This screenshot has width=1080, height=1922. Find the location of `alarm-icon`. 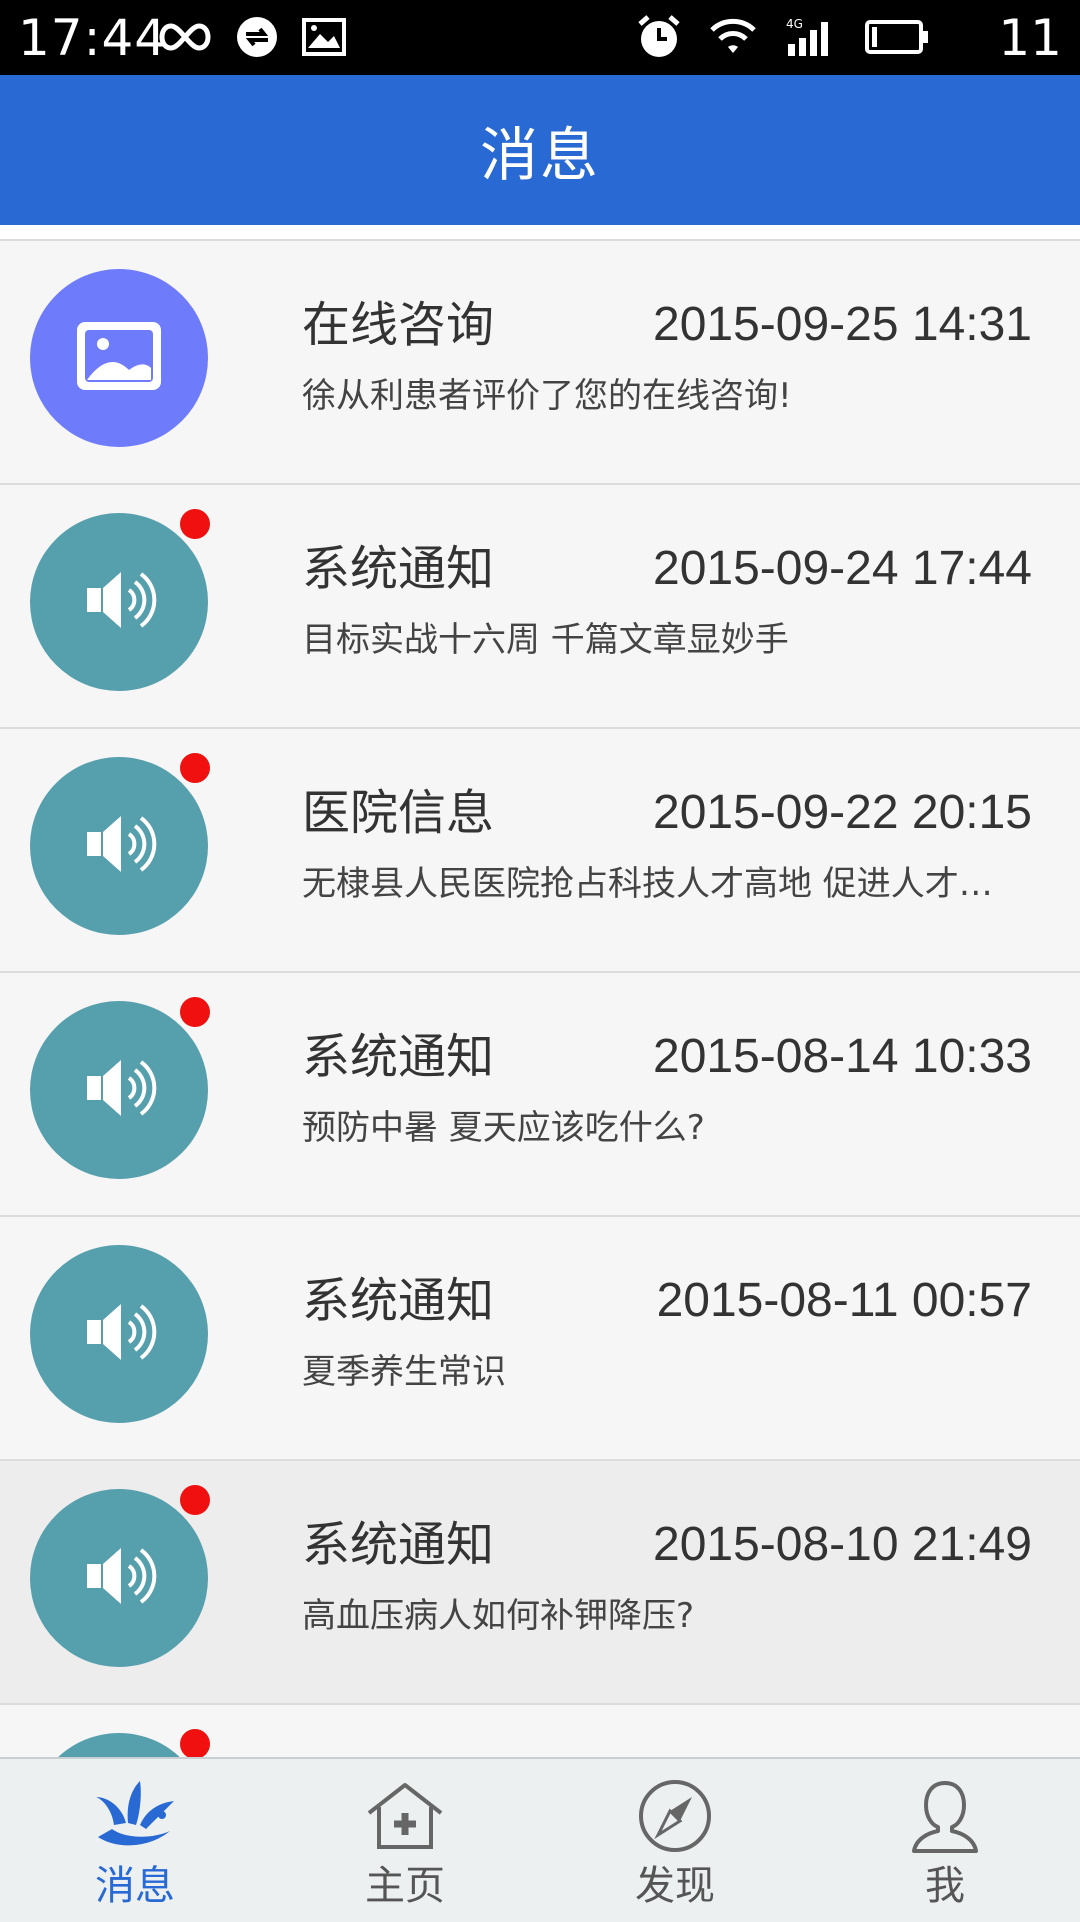

alarm-icon is located at coordinates (659, 36).